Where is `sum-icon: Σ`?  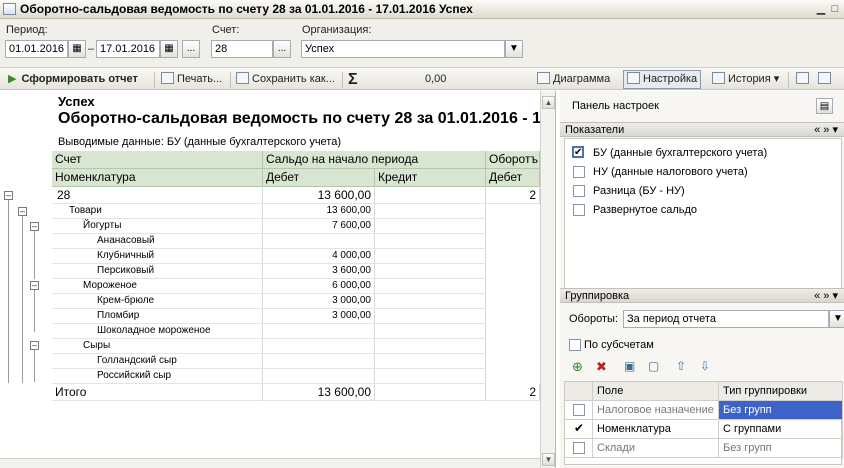 sum-icon: Σ is located at coordinates (353, 79).